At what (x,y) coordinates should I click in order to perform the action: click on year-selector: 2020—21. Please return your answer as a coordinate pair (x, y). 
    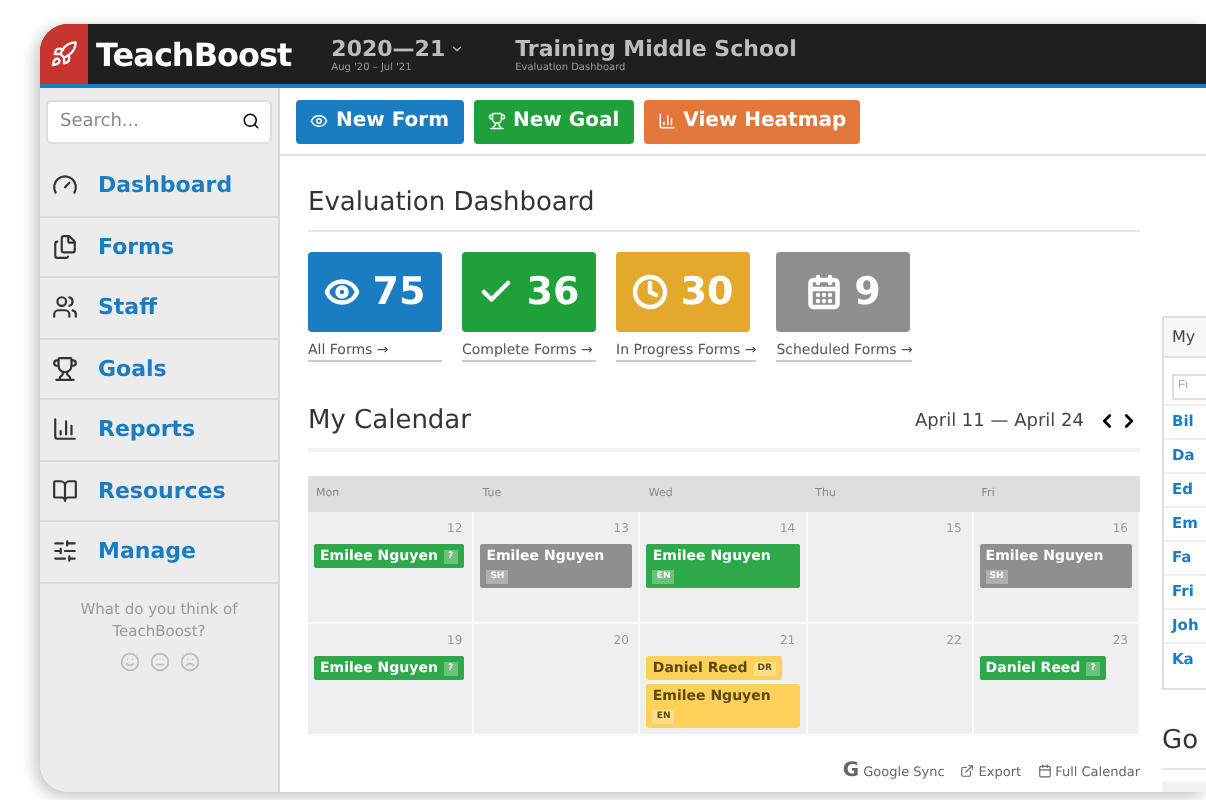
    Looking at the image, I should click on (397, 48).